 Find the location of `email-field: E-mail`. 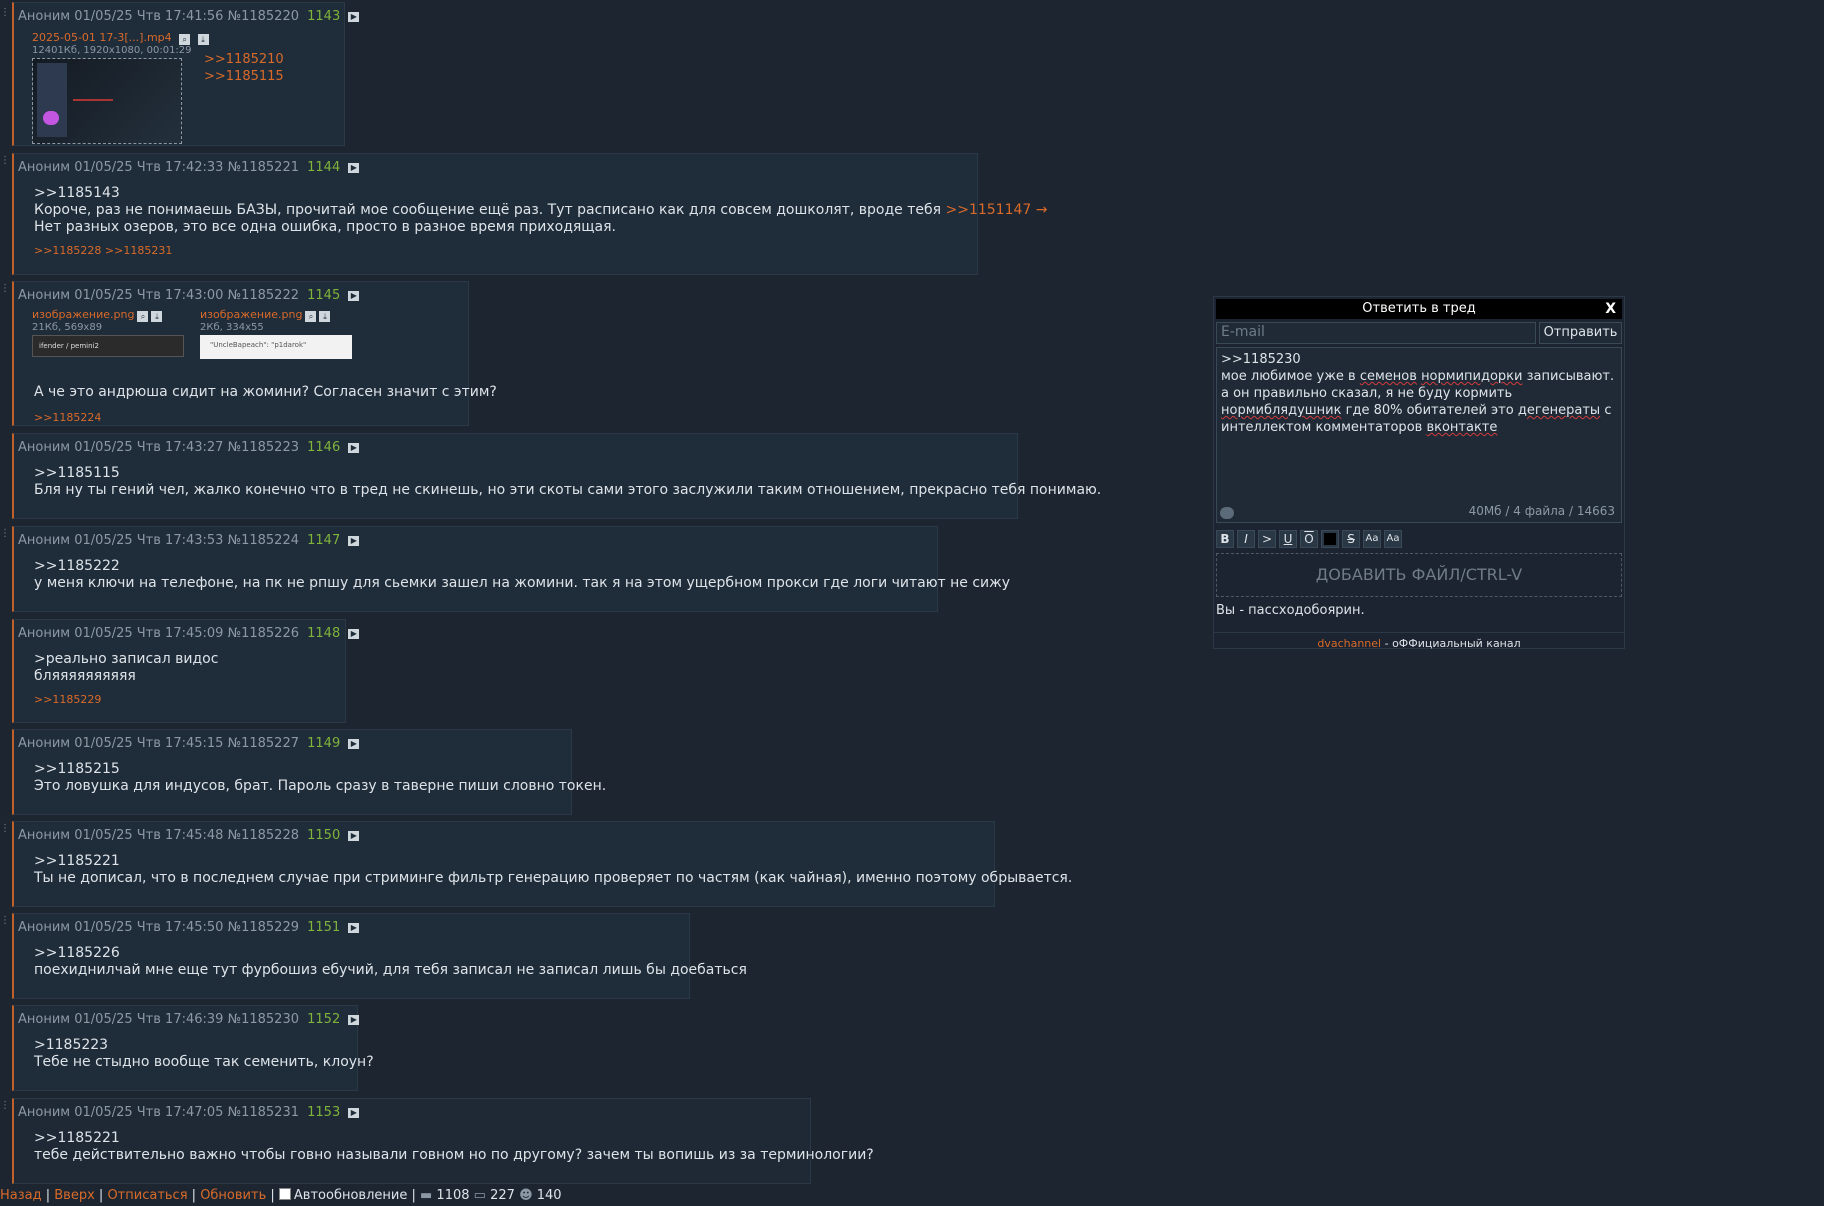

email-field: E-mail is located at coordinates (1376, 333).